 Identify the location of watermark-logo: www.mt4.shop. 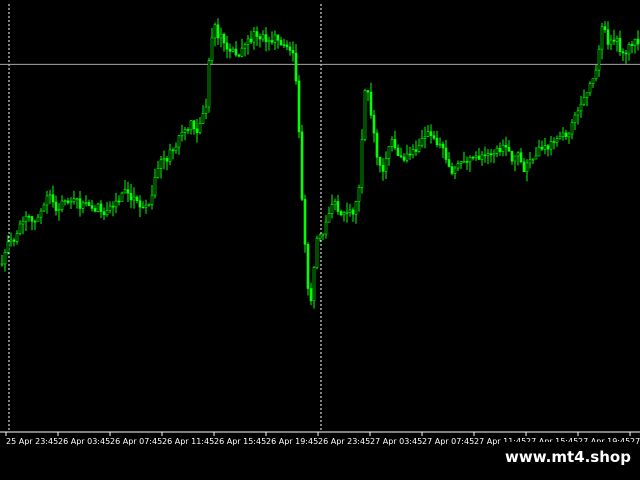
(568, 457).